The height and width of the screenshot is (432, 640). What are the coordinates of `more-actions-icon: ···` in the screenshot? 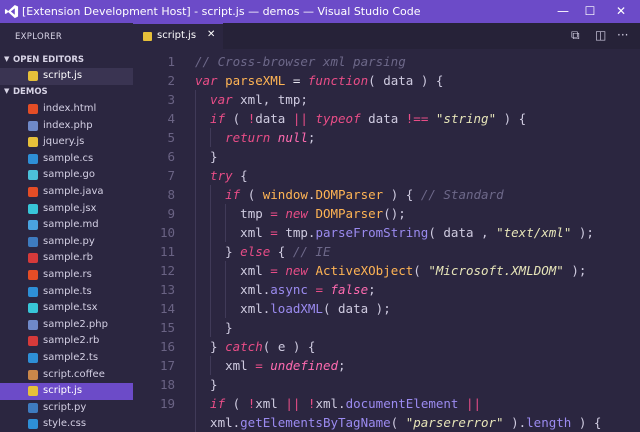 It's located at (622, 35).